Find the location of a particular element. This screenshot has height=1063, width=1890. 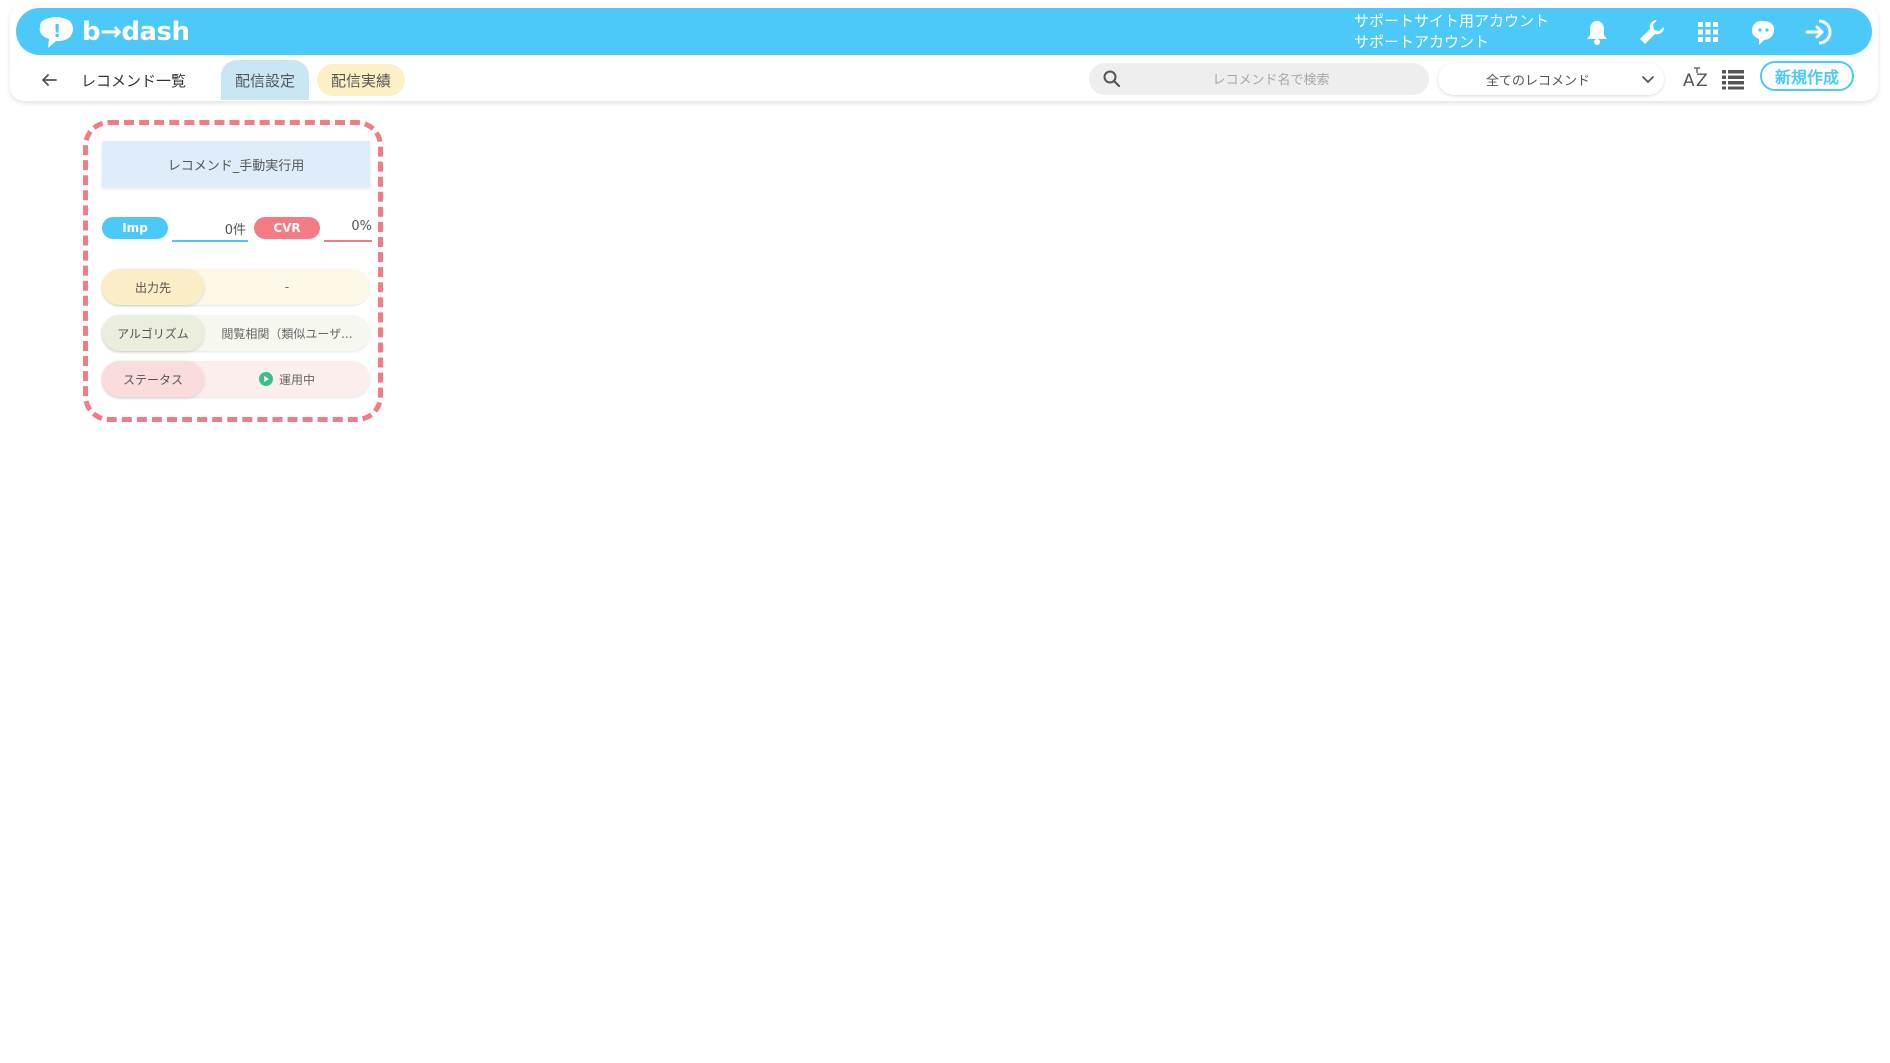

tab-delivery-settings: 配信設定 is located at coordinates (265, 80).